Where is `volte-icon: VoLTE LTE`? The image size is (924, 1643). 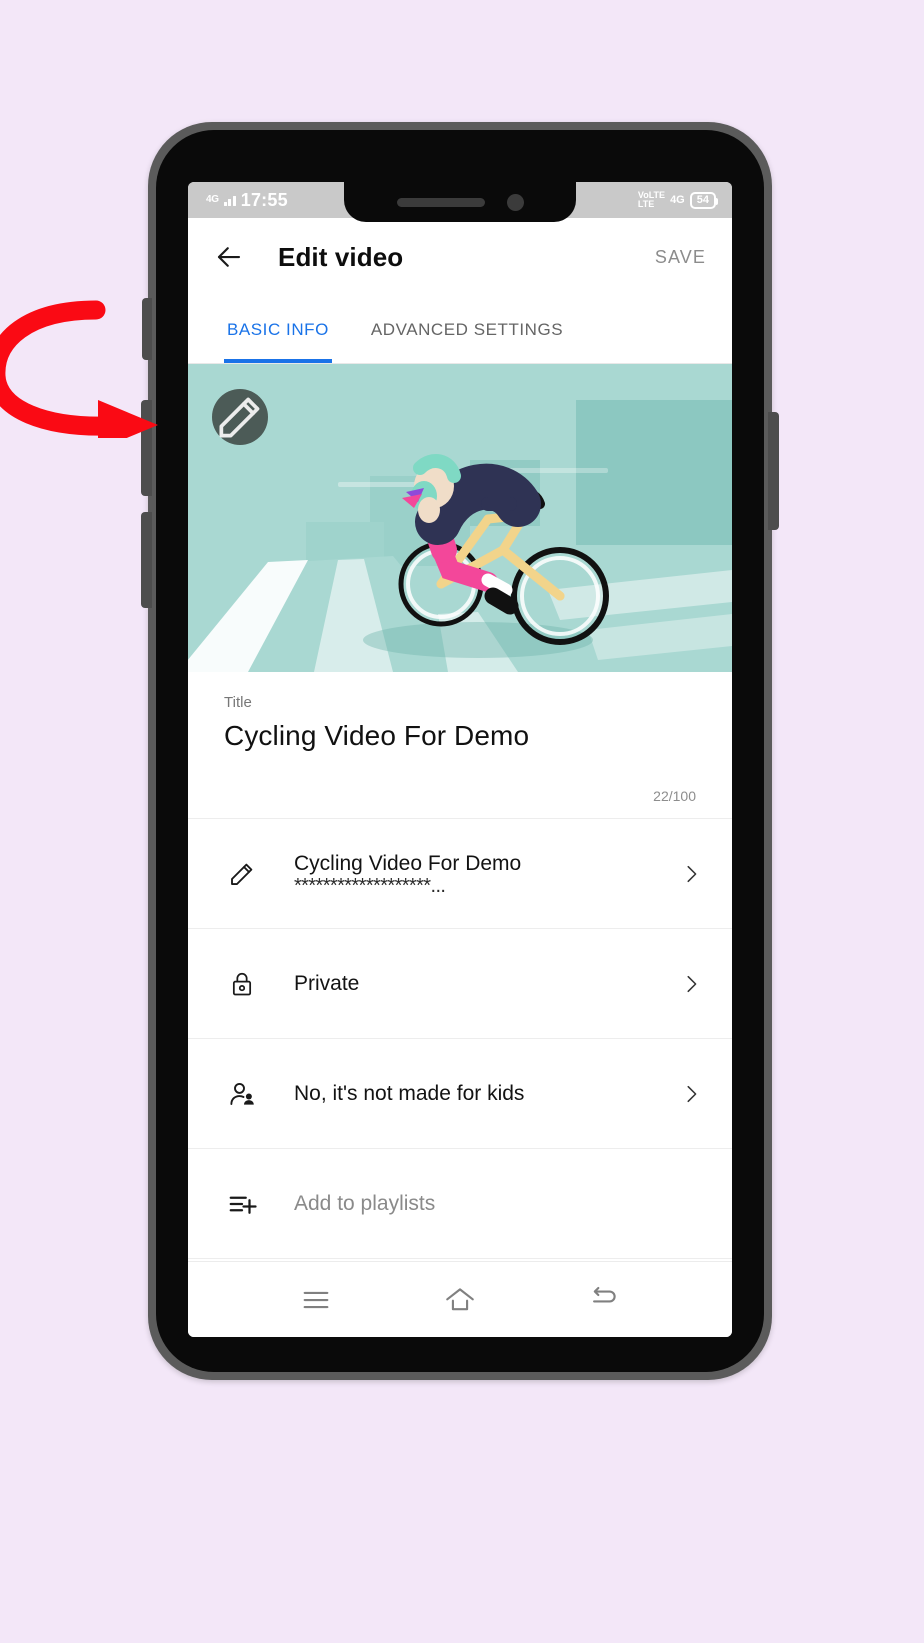
volte-icon: VoLTE LTE is located at coordinates (651, 200).